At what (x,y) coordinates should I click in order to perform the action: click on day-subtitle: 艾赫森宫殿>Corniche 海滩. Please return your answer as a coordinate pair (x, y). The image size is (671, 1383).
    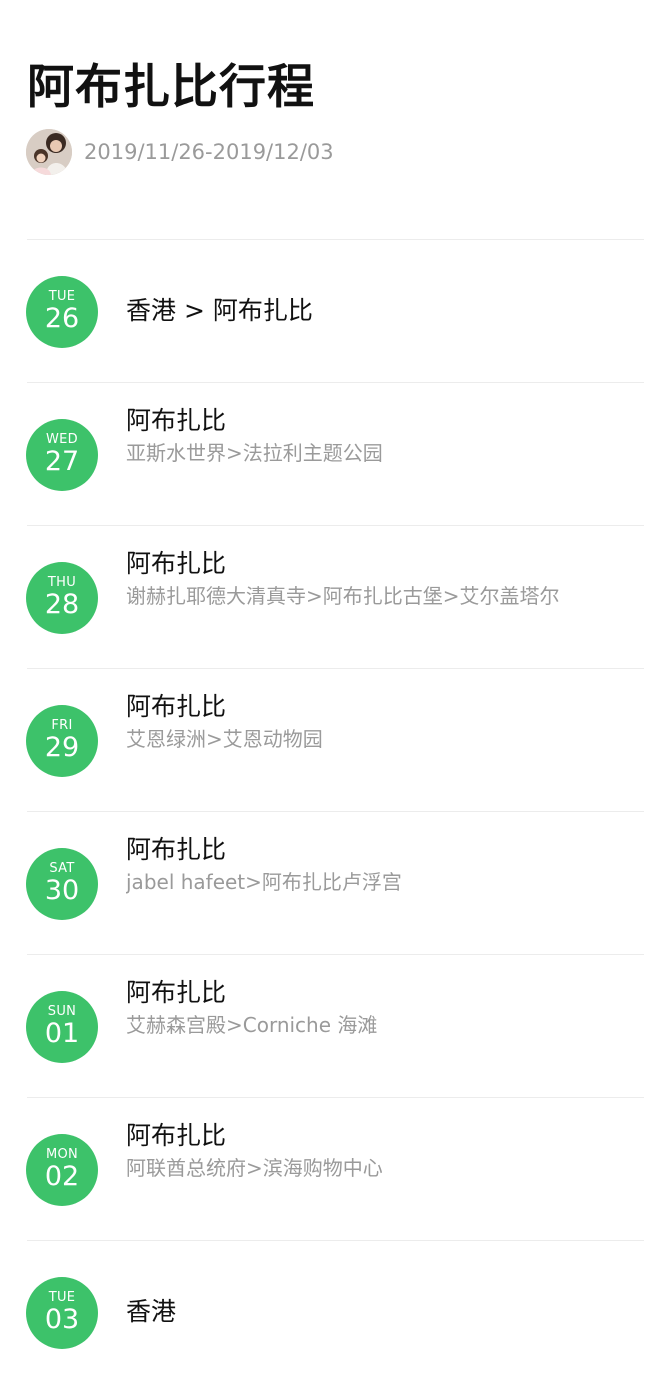
    Looking at the image, I should click on (252, 1025).